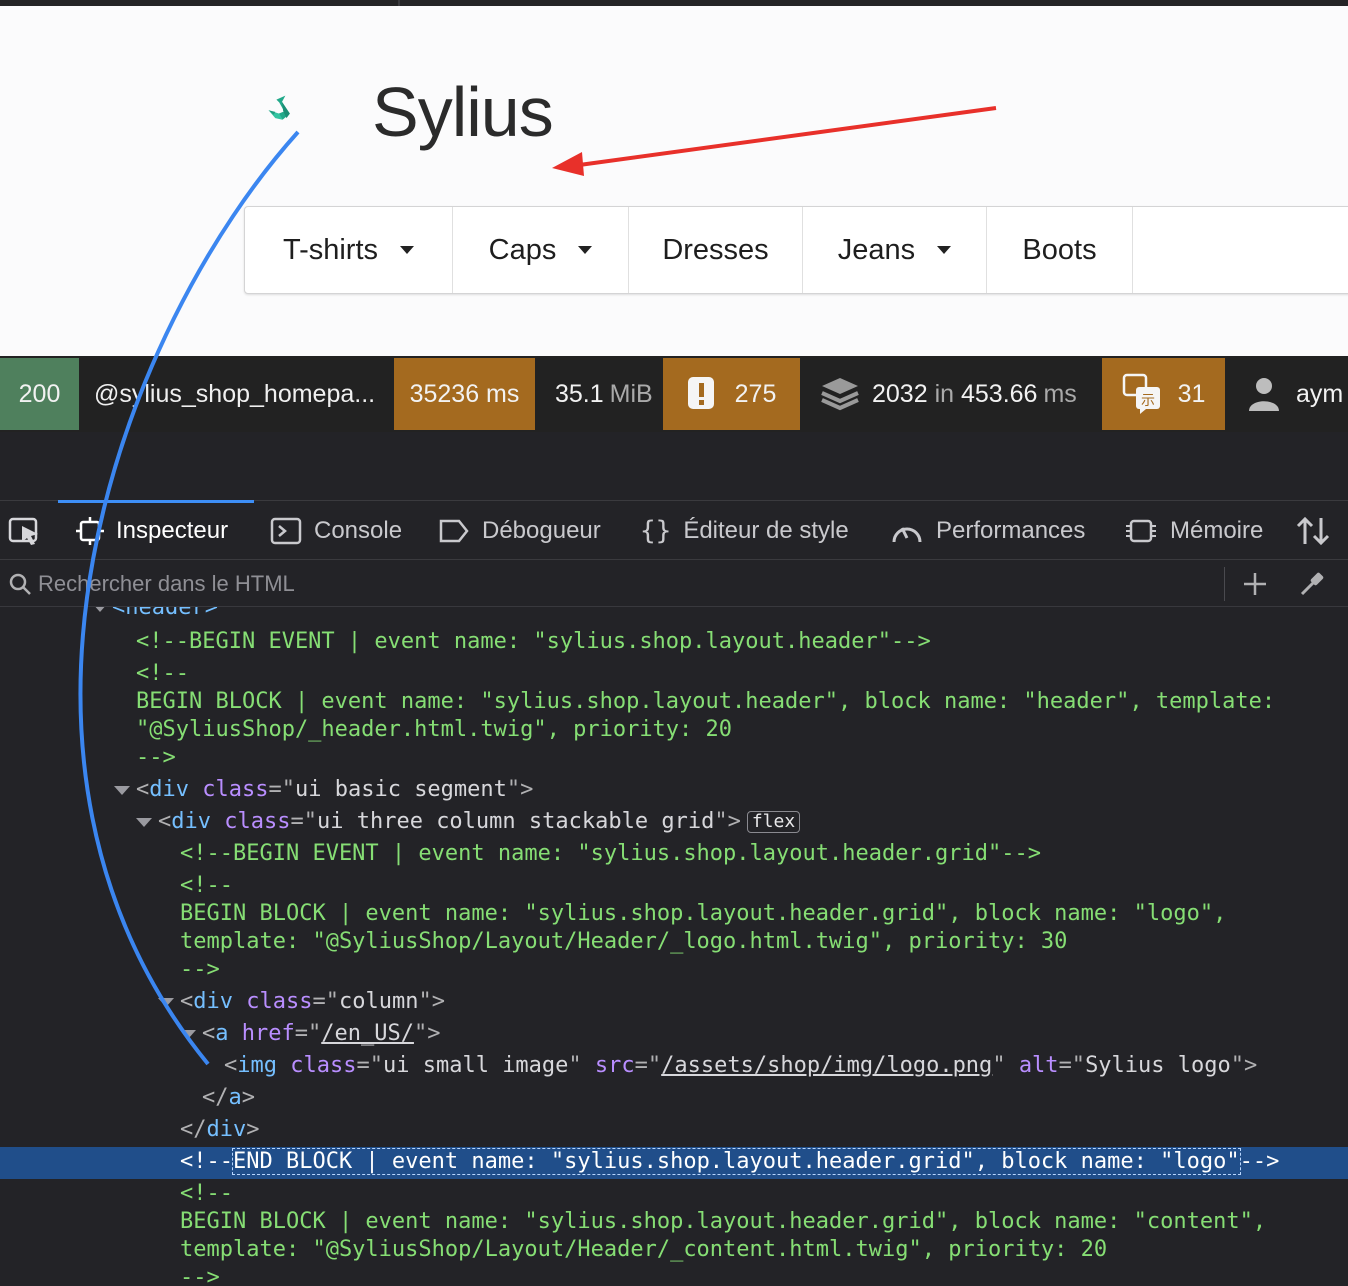 The image size is (1348, 1286). What do you see at coordinates (454, 530) in the screenshot?
I see `debugger-icon` at bounding box center [454, 530].